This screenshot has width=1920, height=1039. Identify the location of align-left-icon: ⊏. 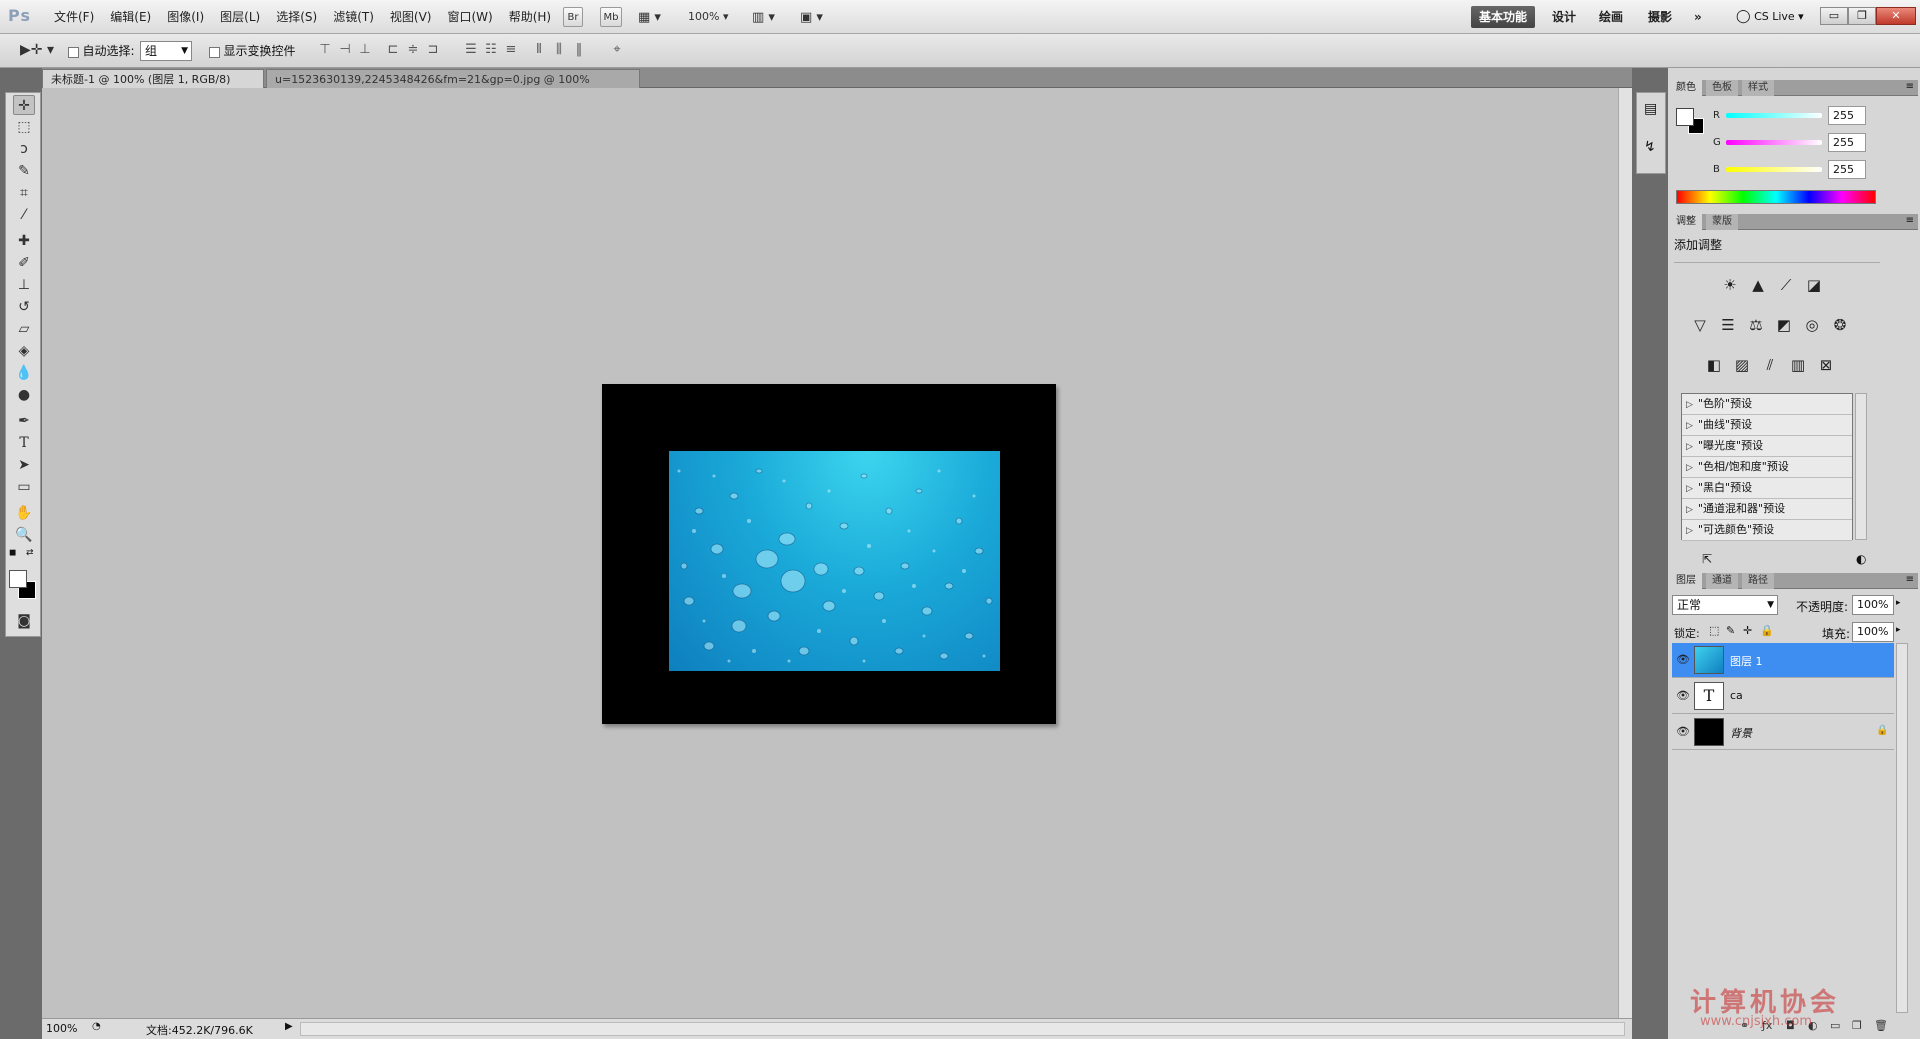
(393, 50).